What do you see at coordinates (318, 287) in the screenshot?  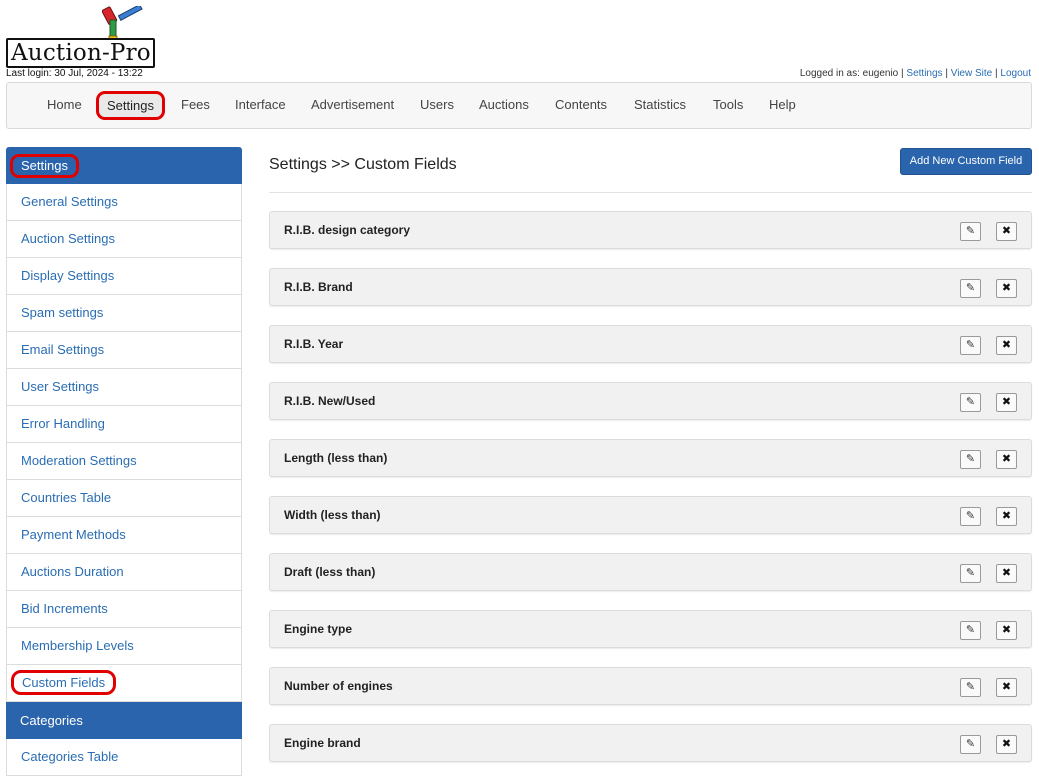 I see `custom-field-name: R.I.B. Brand` at bounding box center [318, 287].